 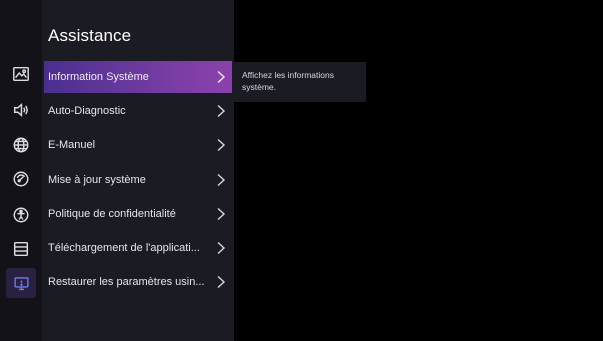 I want to click on menu-item-mise-a-jour-systeme: Mise à jour système, so click(x=138, y=180).